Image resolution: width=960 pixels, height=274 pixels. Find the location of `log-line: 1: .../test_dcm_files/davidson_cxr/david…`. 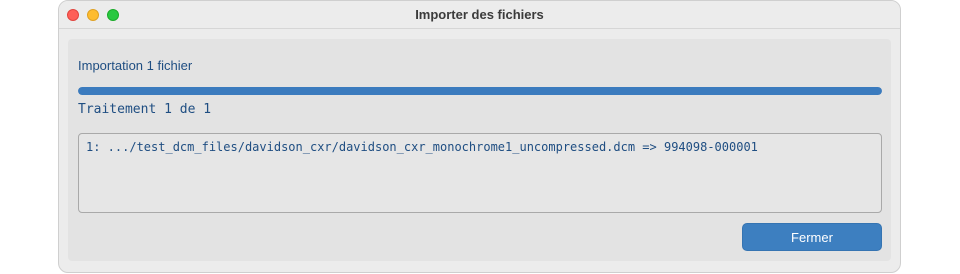

log-line: 1: .../test_dcm_files/davidson_cxr/david… is located at coordinates (422, 147).